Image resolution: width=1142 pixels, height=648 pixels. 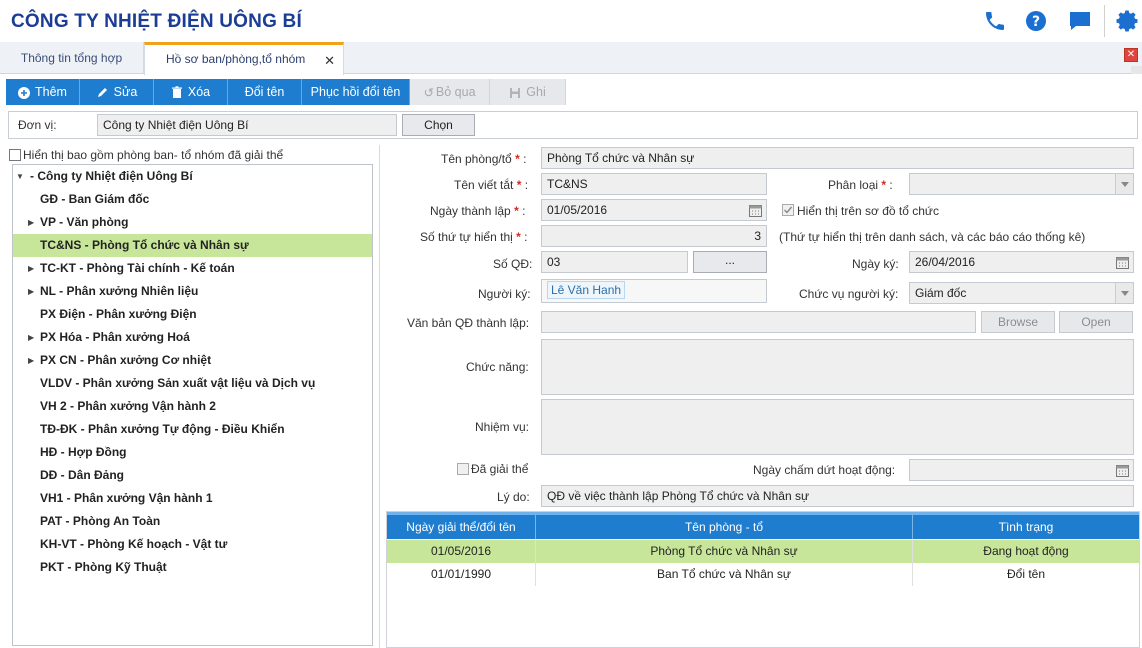 I want to click on add-button: Thêm, so click(x=43, y=92).